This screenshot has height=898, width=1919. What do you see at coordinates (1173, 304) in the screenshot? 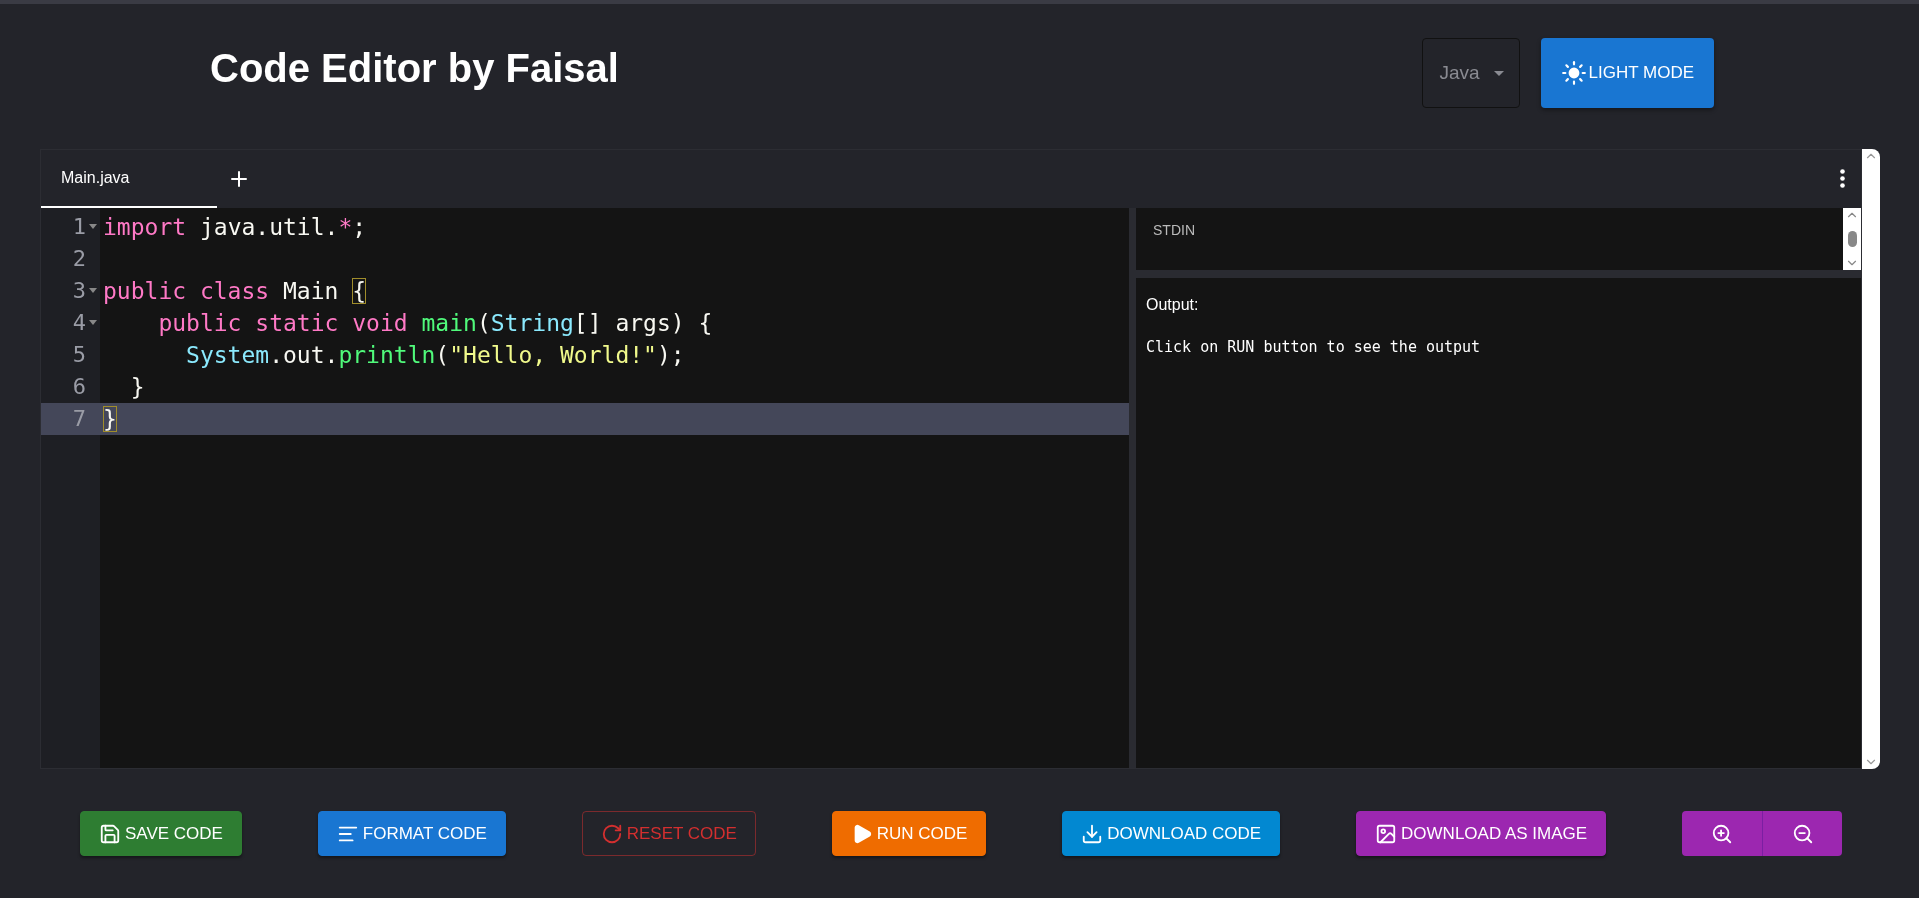
I see `output-label: Output:` at bounding box center [1173, 304].